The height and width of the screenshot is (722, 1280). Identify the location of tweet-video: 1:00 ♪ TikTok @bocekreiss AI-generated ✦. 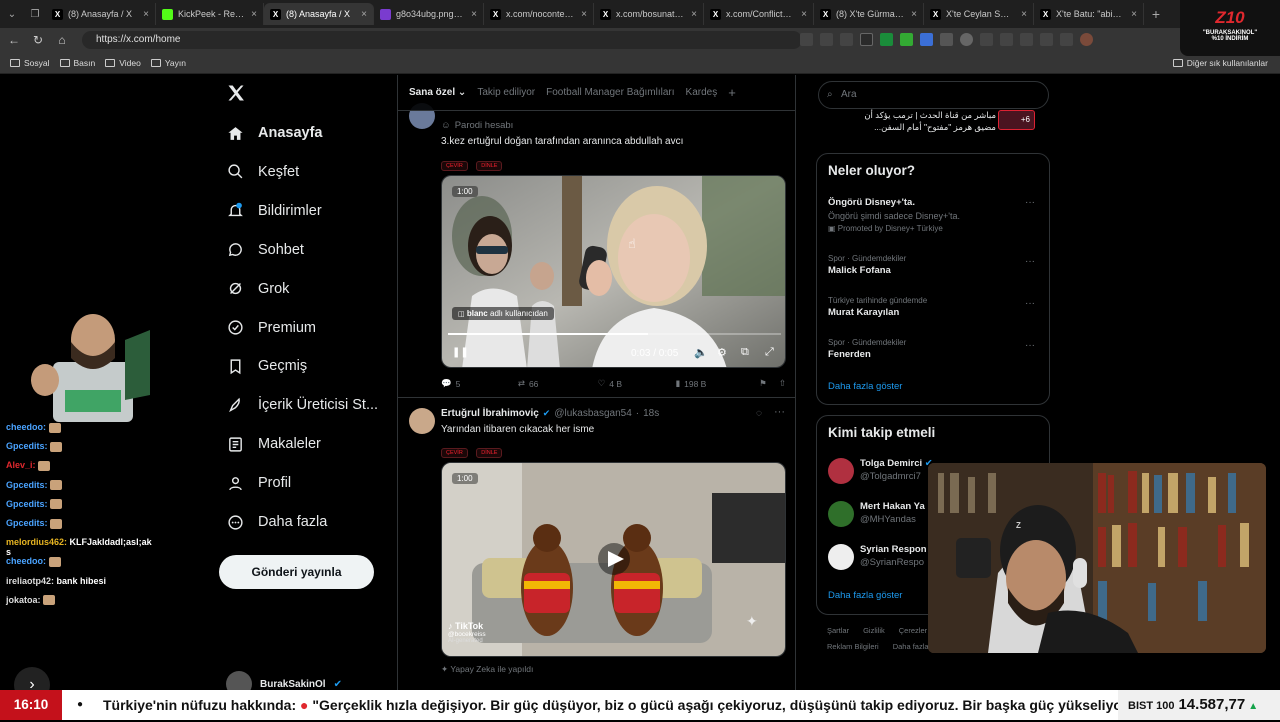
(613, 559).